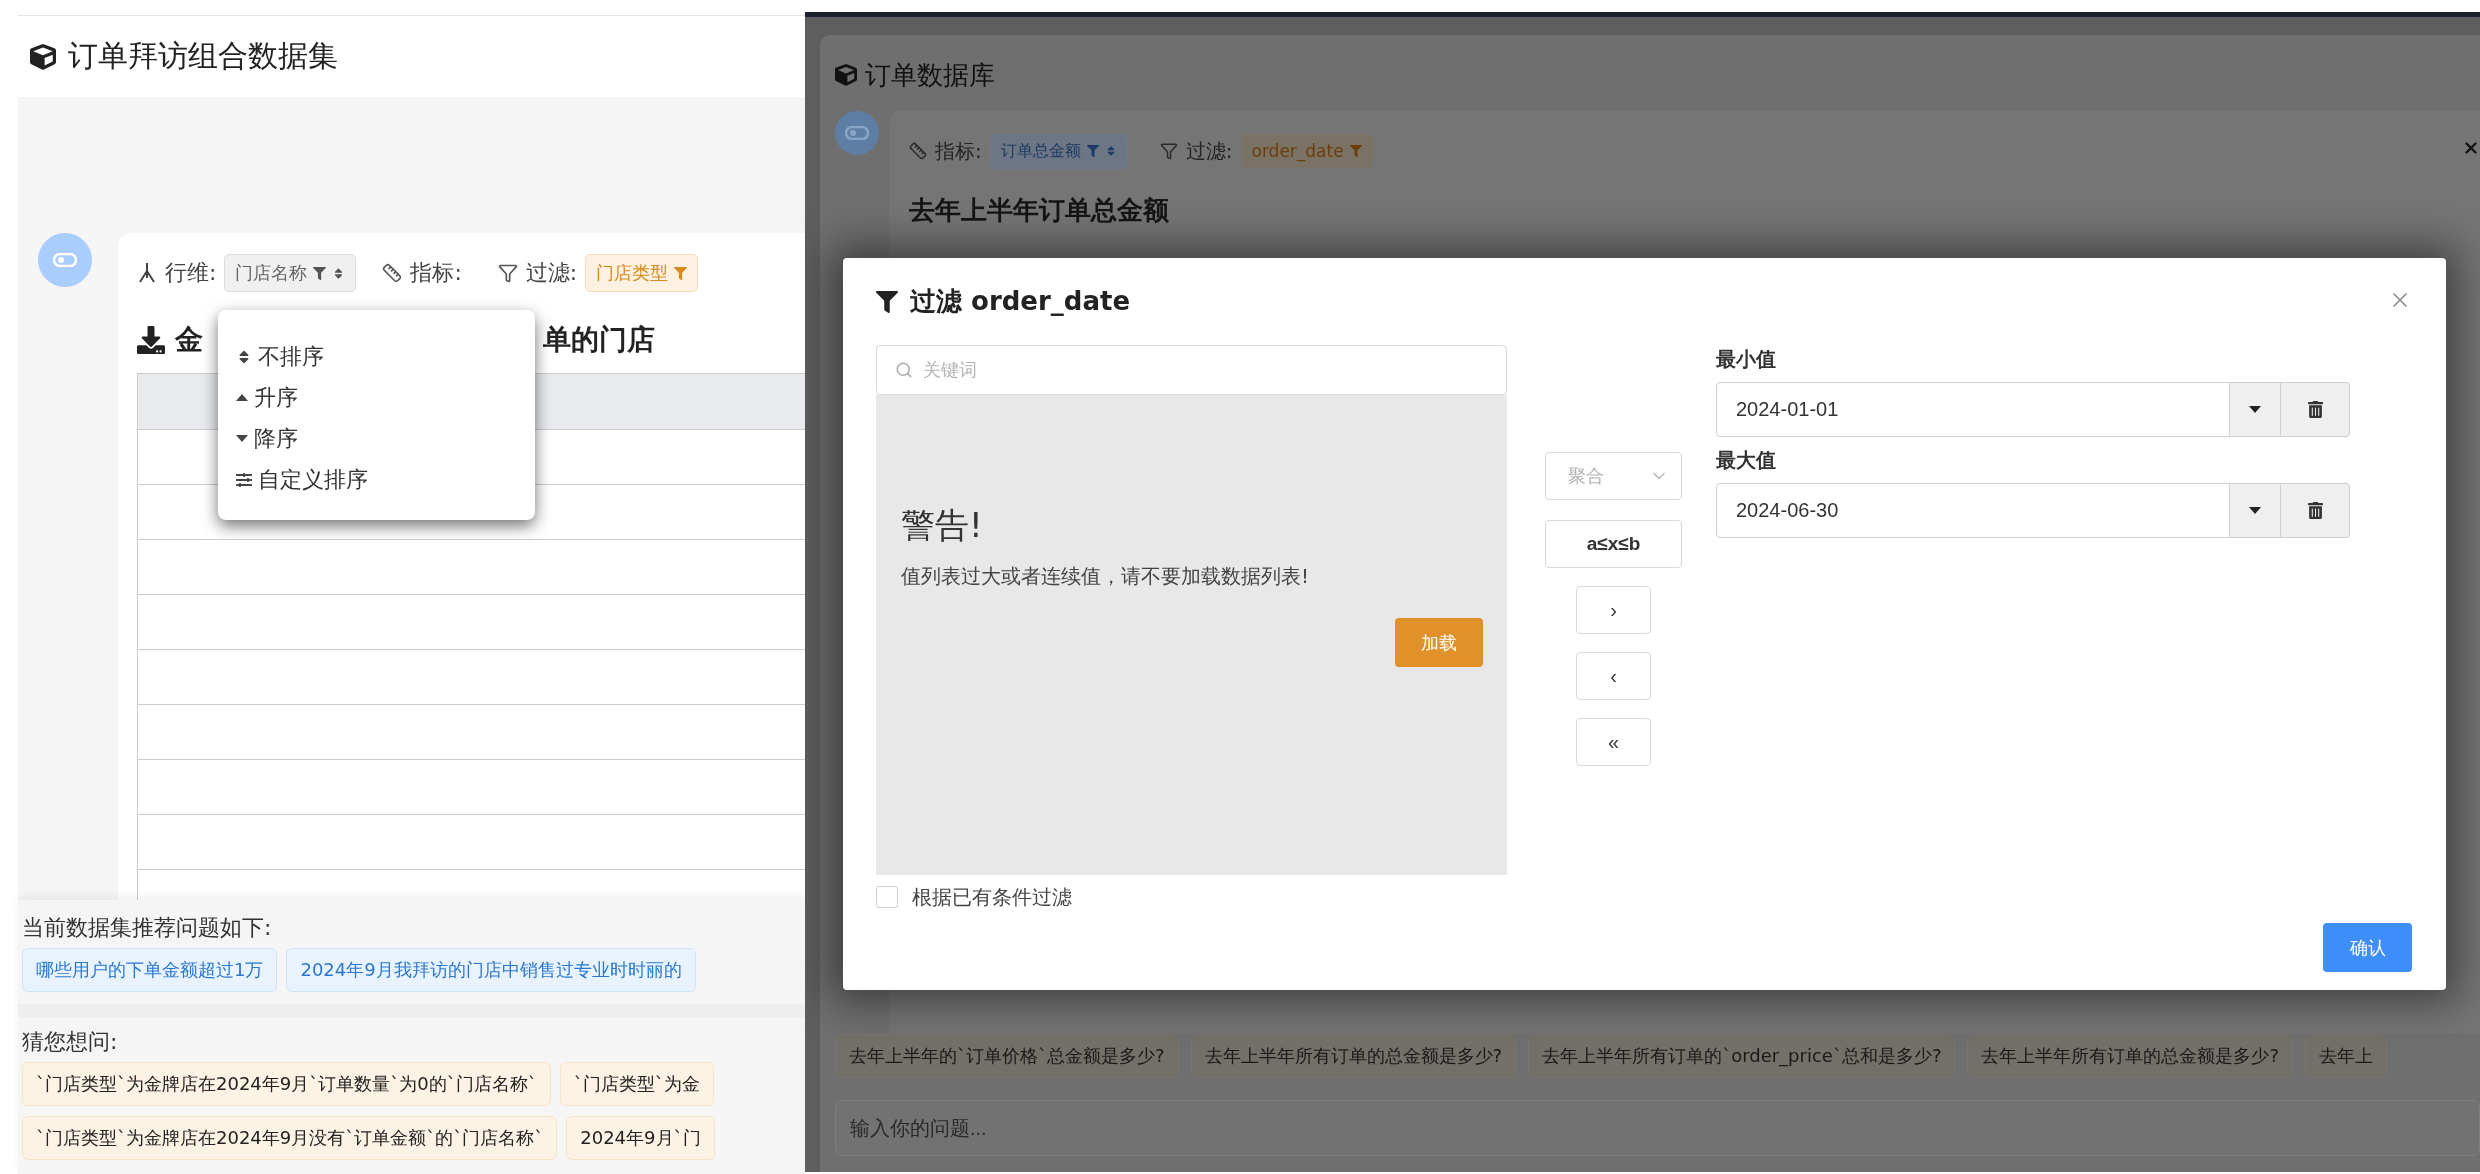 This screenshot has width=2480, height=1174. I want to click on question-chip: 哪些用户的下单金额超过1万, so click(150, 970).